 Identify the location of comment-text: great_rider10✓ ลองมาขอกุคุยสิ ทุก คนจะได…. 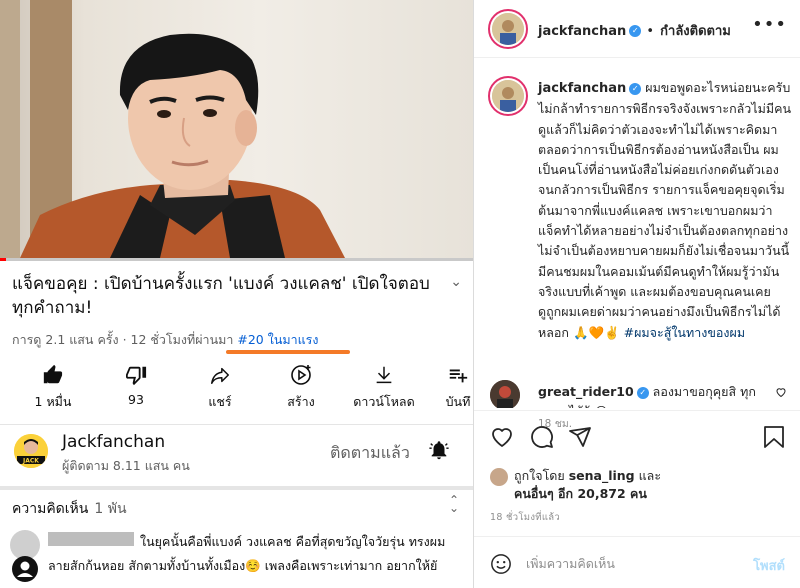
(648, 395).